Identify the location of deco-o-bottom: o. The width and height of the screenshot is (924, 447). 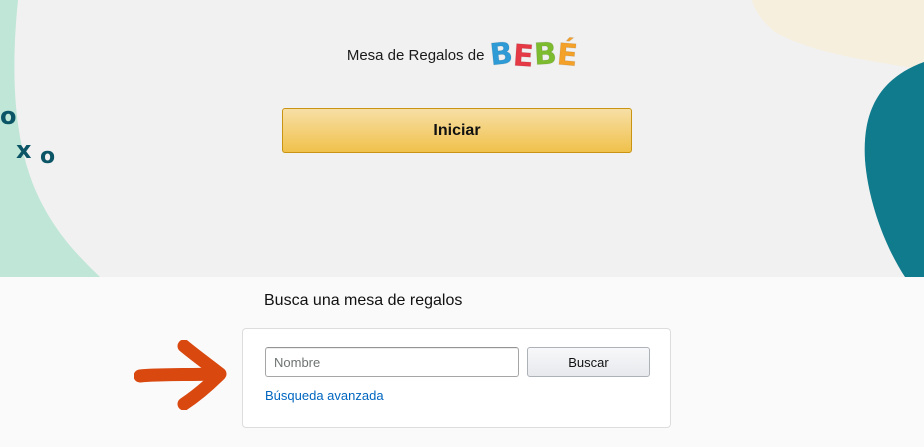
(47, 156).